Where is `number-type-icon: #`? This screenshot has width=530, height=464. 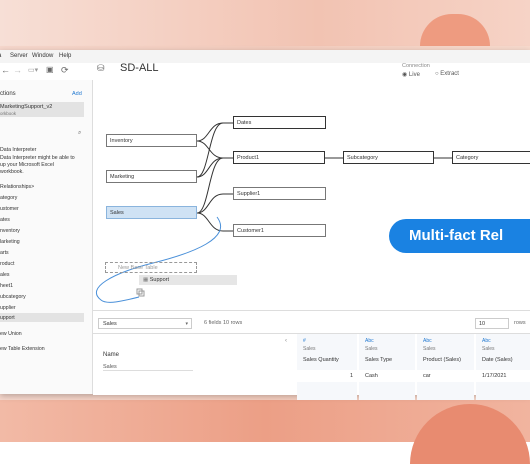
number-type-icon: # is located at coordinates (304, 341).